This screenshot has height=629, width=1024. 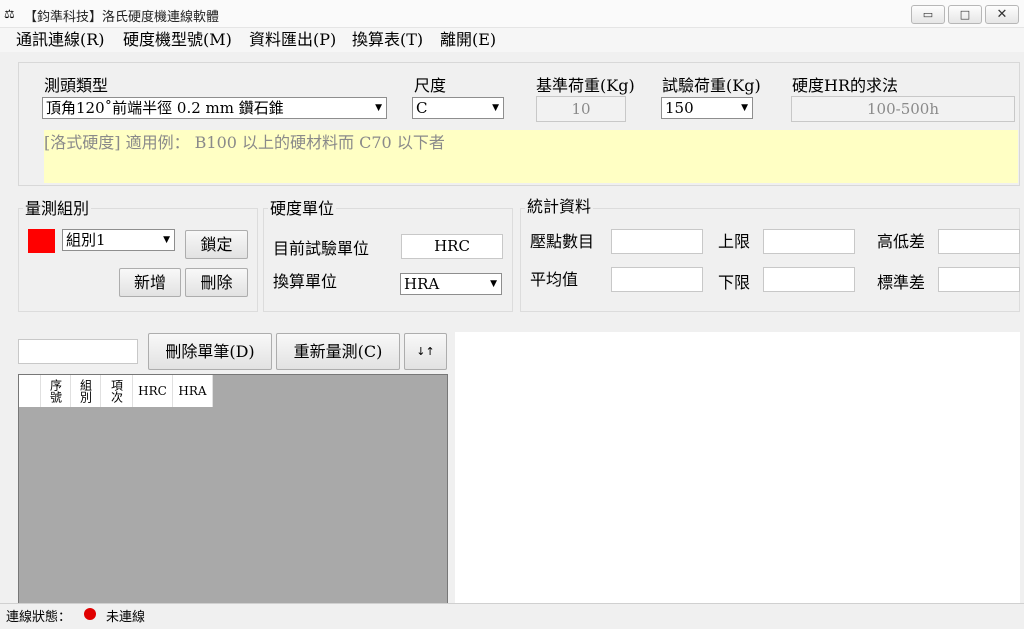 I want to click on convert-unit-value: HRA, so click(x=422, y=284).